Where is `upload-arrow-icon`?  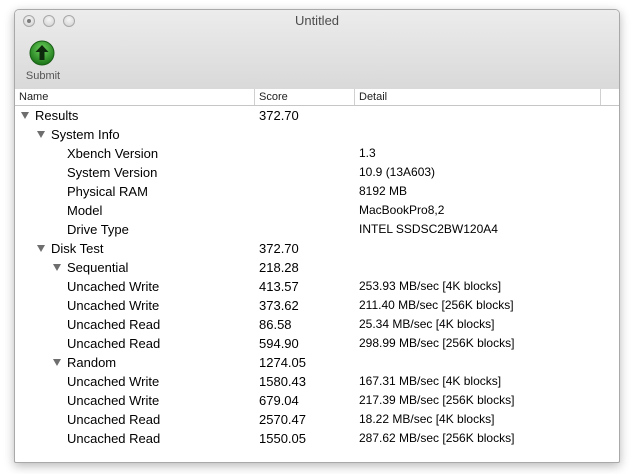
upload-arrow-icon is located at coordinates (42, 53).